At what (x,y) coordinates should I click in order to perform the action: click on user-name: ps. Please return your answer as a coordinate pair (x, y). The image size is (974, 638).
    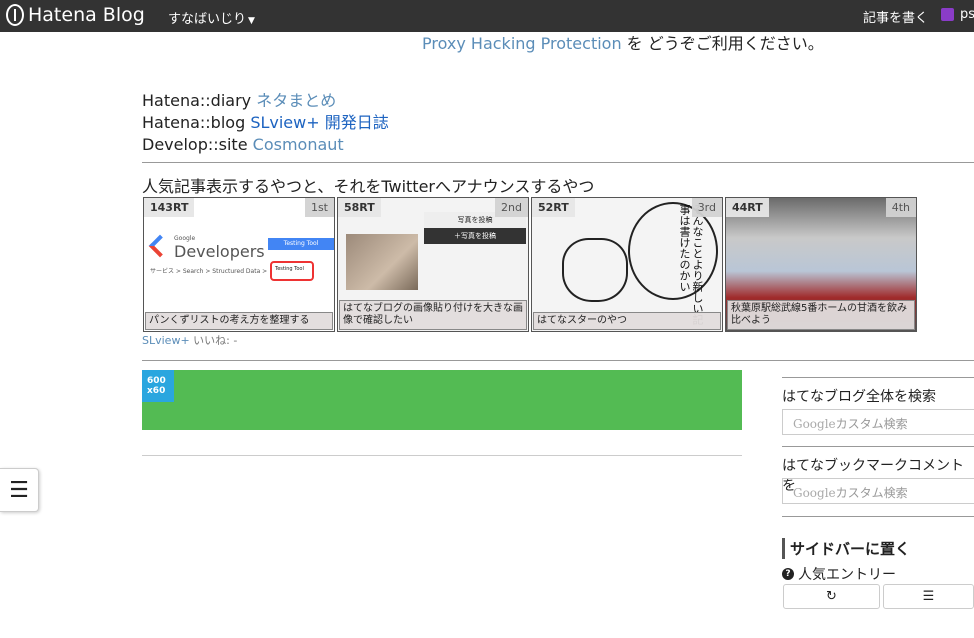
    Looking at the image, I should click on (967, 14).